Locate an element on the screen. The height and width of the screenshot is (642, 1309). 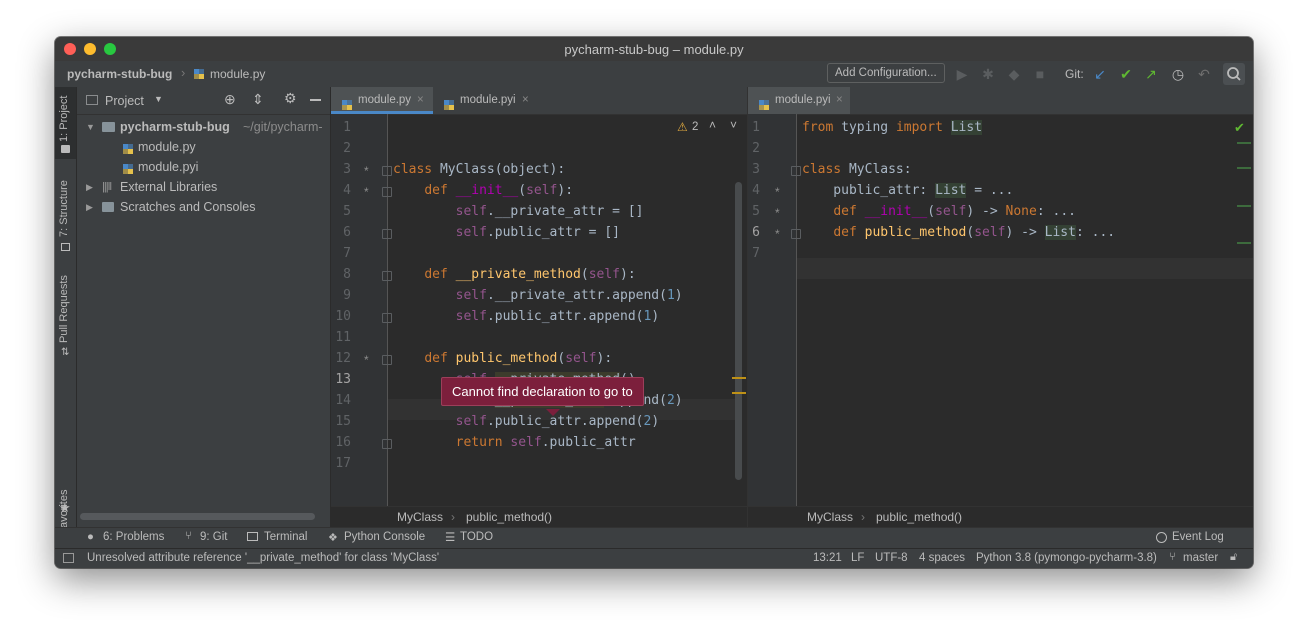
tool-terminal: Terminal is located at coordinates (285, 537).